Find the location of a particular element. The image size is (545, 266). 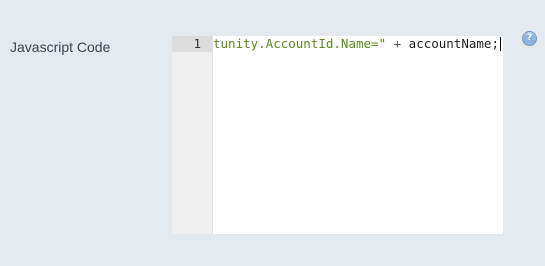

identifier-token: accountName; } is located at coordinates (453, 43).